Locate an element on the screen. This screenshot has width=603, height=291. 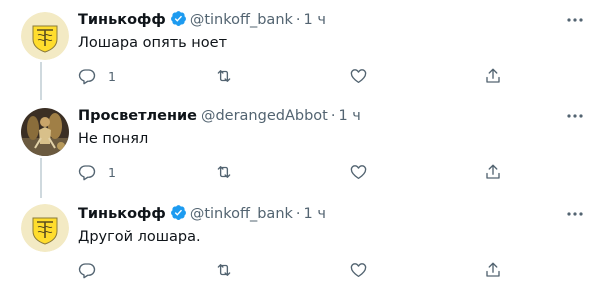
author-name: Просветление is located at coordinates (137, 116).